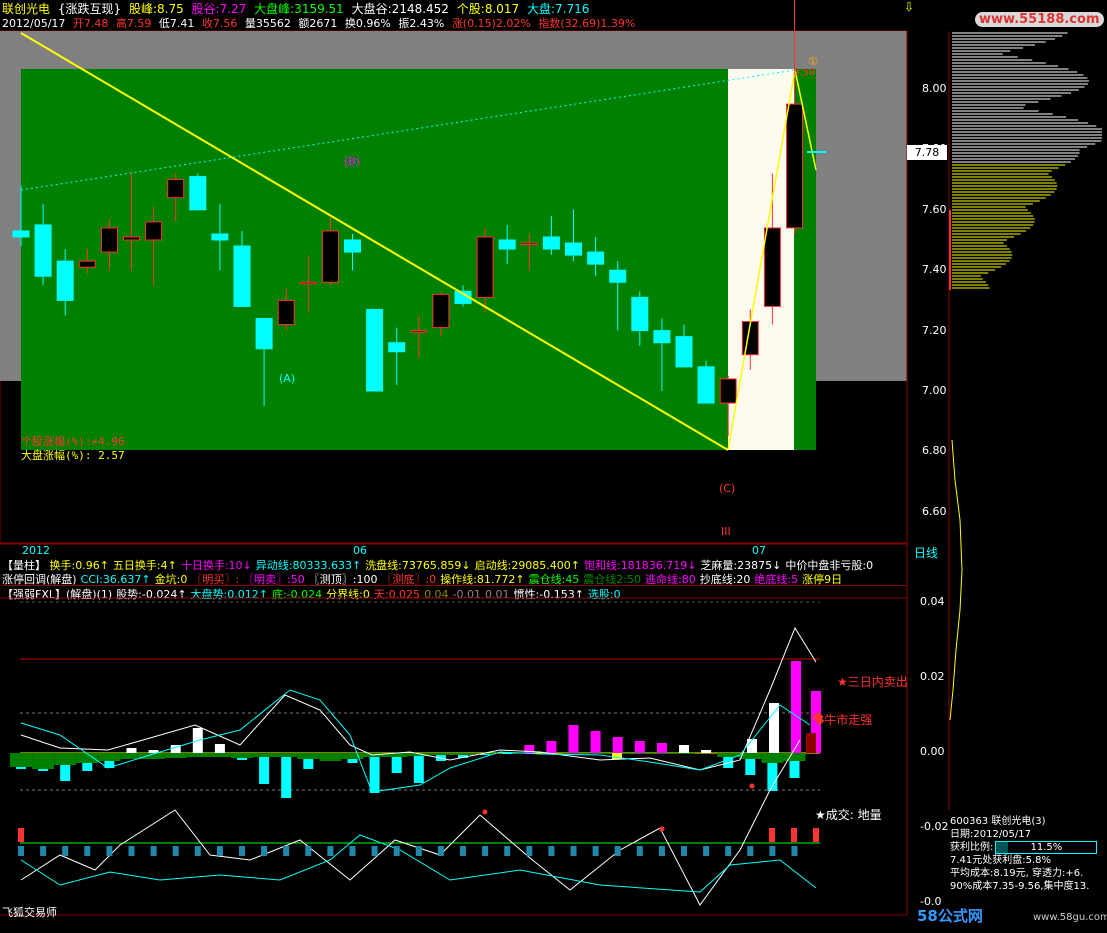 The image size is (1107, 933). I want to click on info-row3-item: 天:0.025, so click(397, 594).